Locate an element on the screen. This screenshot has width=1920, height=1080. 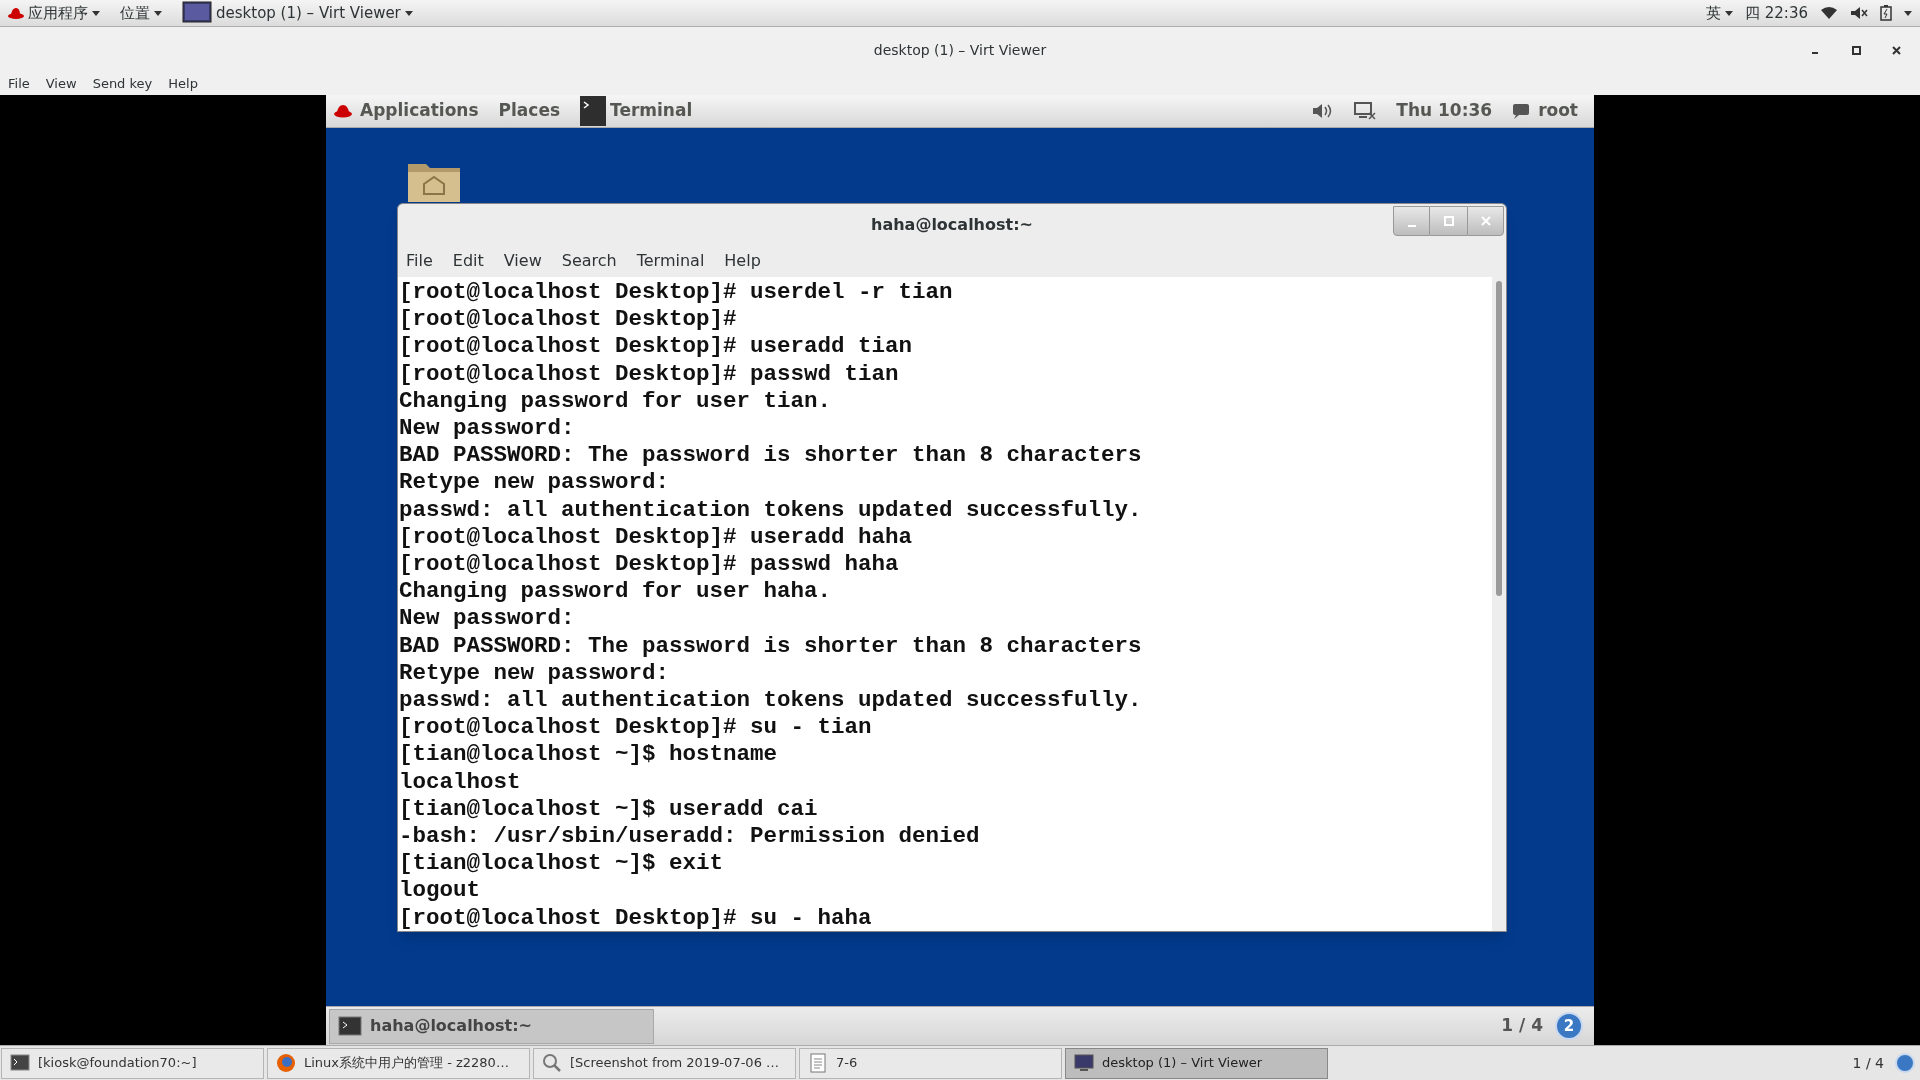
terminal-line: [root@localhost Desktop]# passwd haha is located at coordinates (649, 565).